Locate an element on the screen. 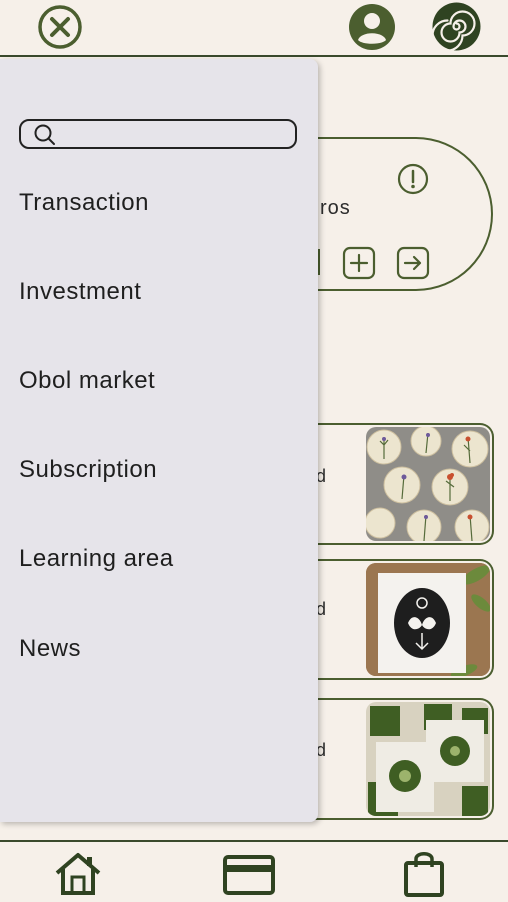 The height and width of the screenshot is (902, 508). close-circle-icon is located at coordinates (60, 27).